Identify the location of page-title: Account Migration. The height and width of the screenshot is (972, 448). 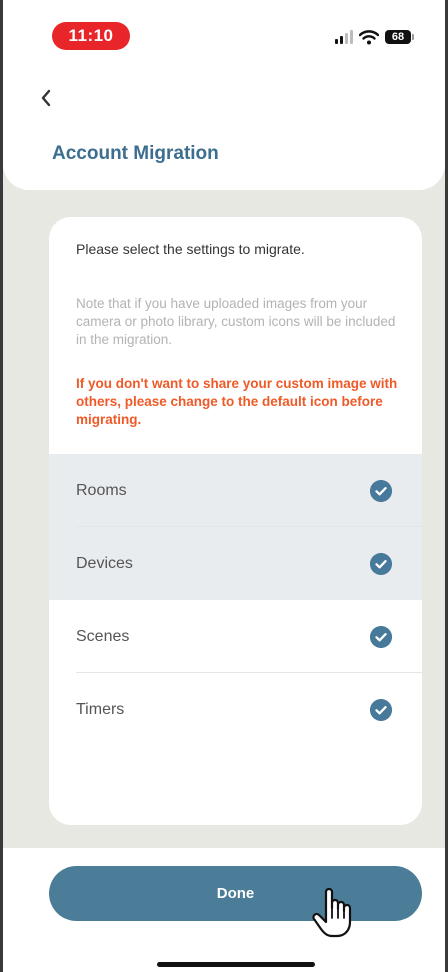
(135, 153).